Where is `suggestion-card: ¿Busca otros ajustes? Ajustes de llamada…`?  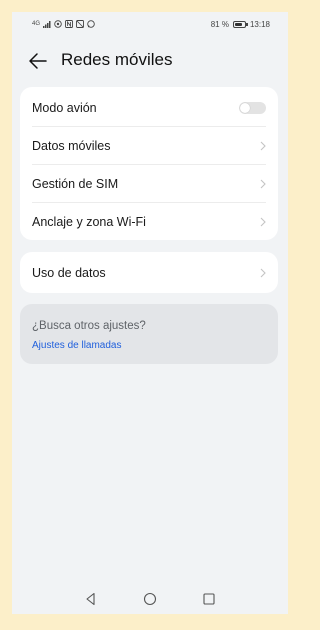
suggestion-card: ¿Busca otros ajustes? Ajustes de llamada… is located at coordinates (149, 334).